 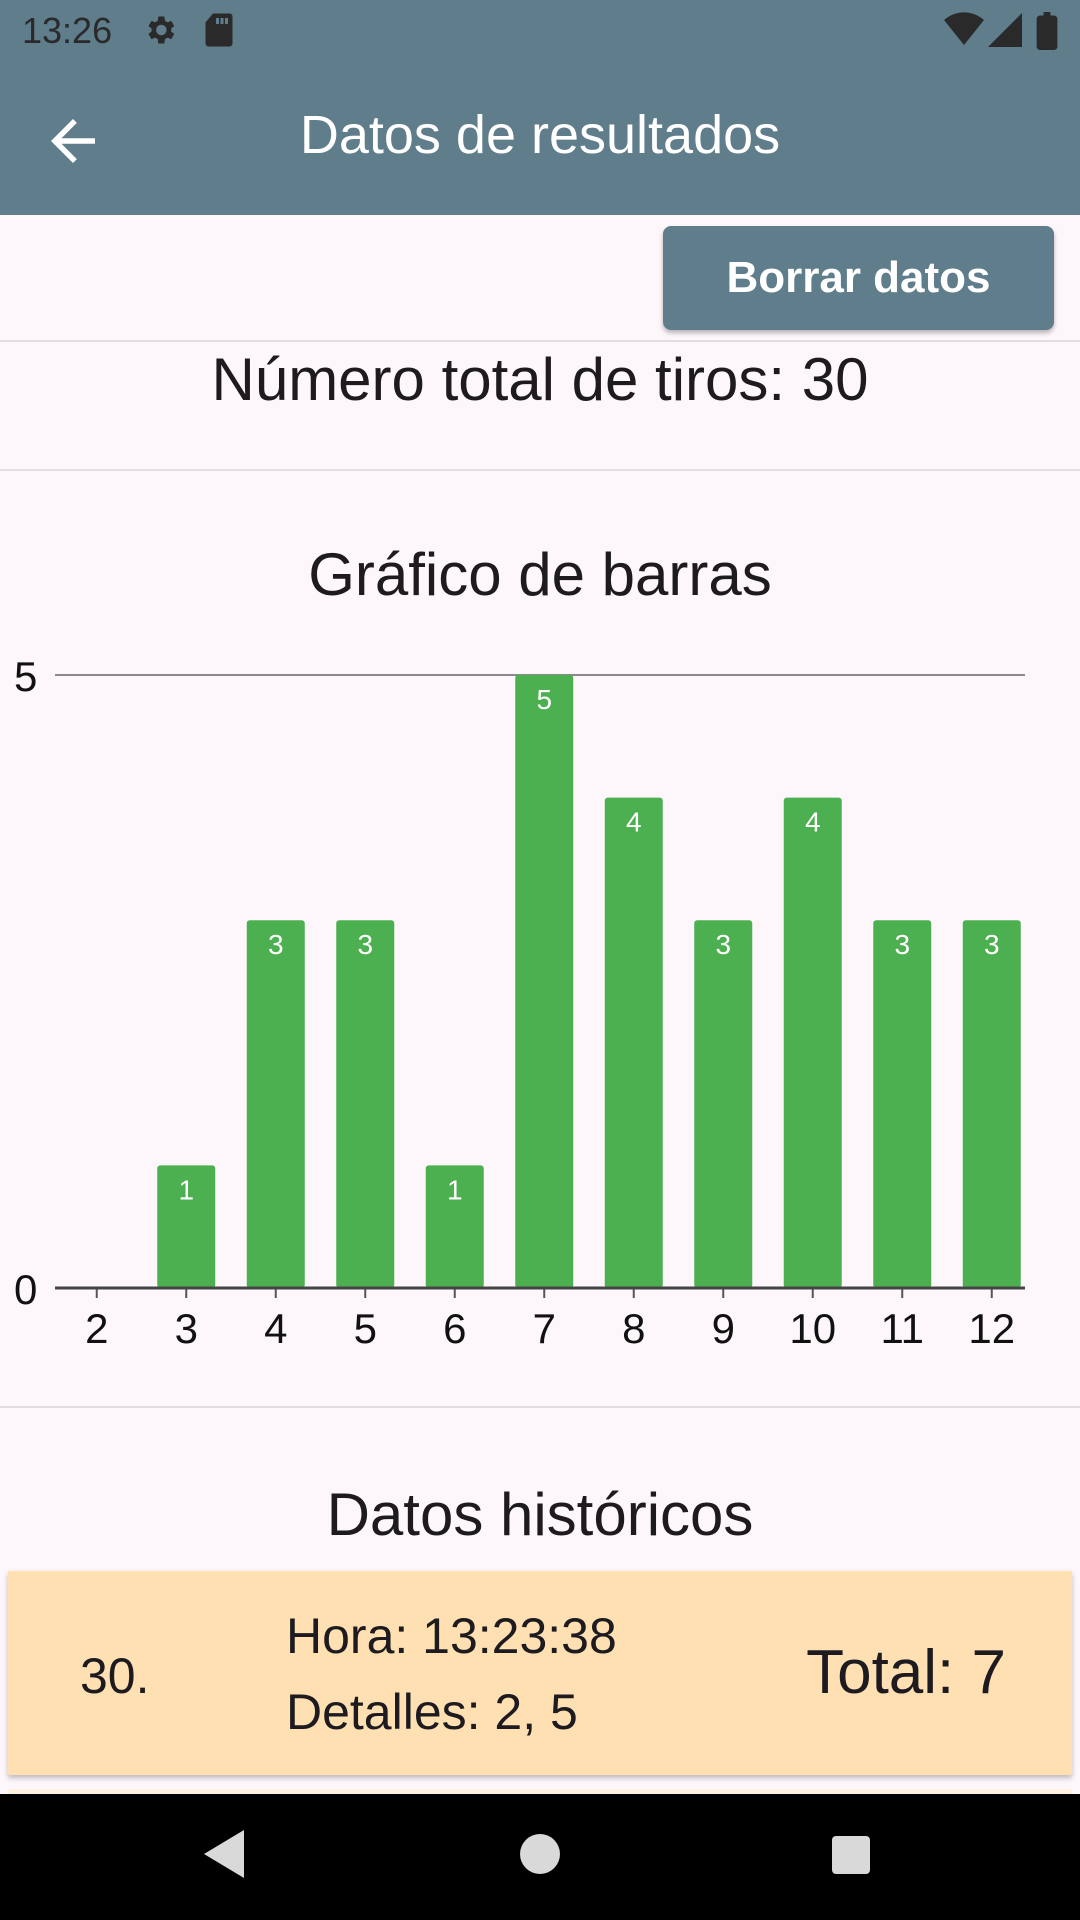 What do you see at coordinates (25, 1289) in the screenshot?
I see `y-tick-label: 0` at bounding box center [25, 1289].